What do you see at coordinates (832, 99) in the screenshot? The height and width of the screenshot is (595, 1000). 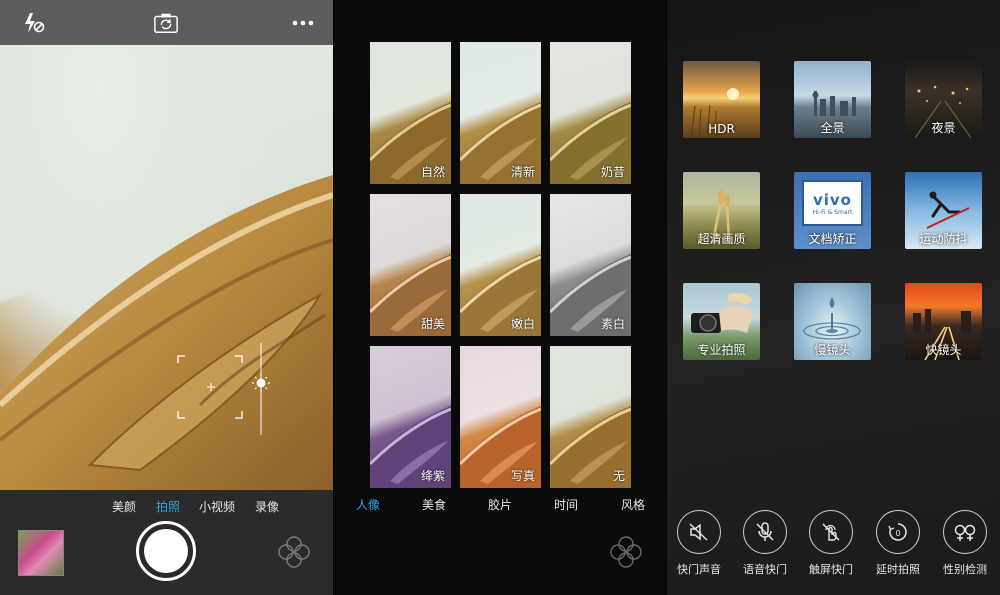 I see `mode-panorama: 全景` at bounding box center [832, 99].